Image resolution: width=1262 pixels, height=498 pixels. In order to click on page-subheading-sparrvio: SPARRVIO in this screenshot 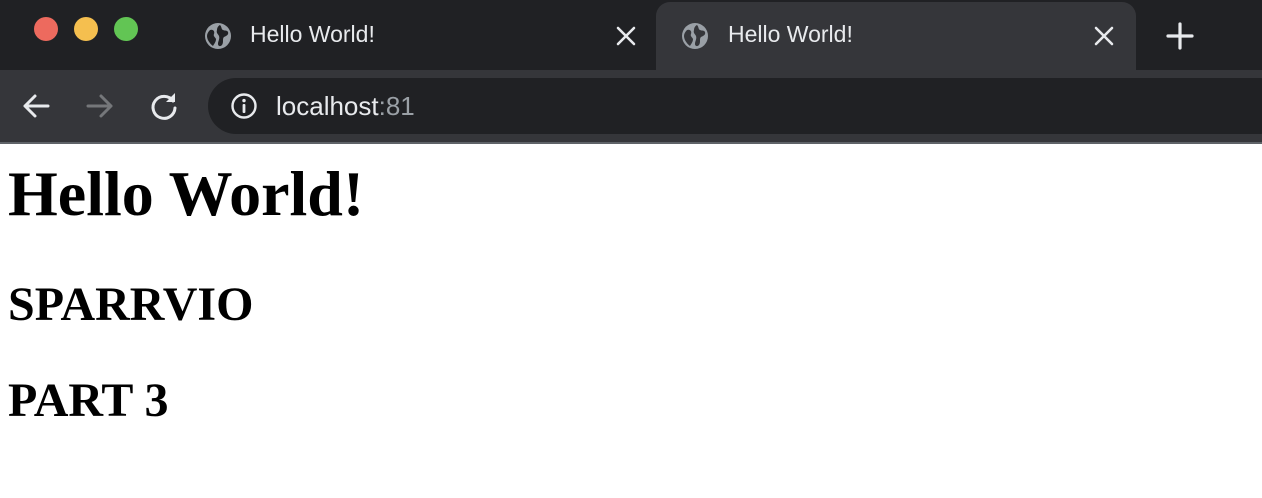, I will do `click(131, 304)`.